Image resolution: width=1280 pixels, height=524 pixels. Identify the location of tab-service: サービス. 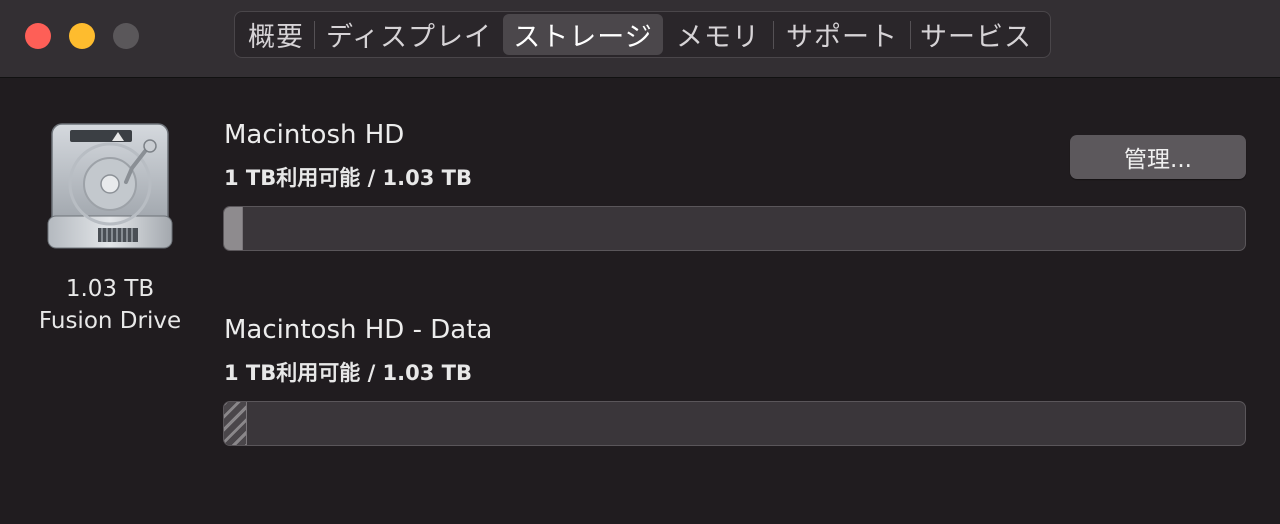
(976, 34).